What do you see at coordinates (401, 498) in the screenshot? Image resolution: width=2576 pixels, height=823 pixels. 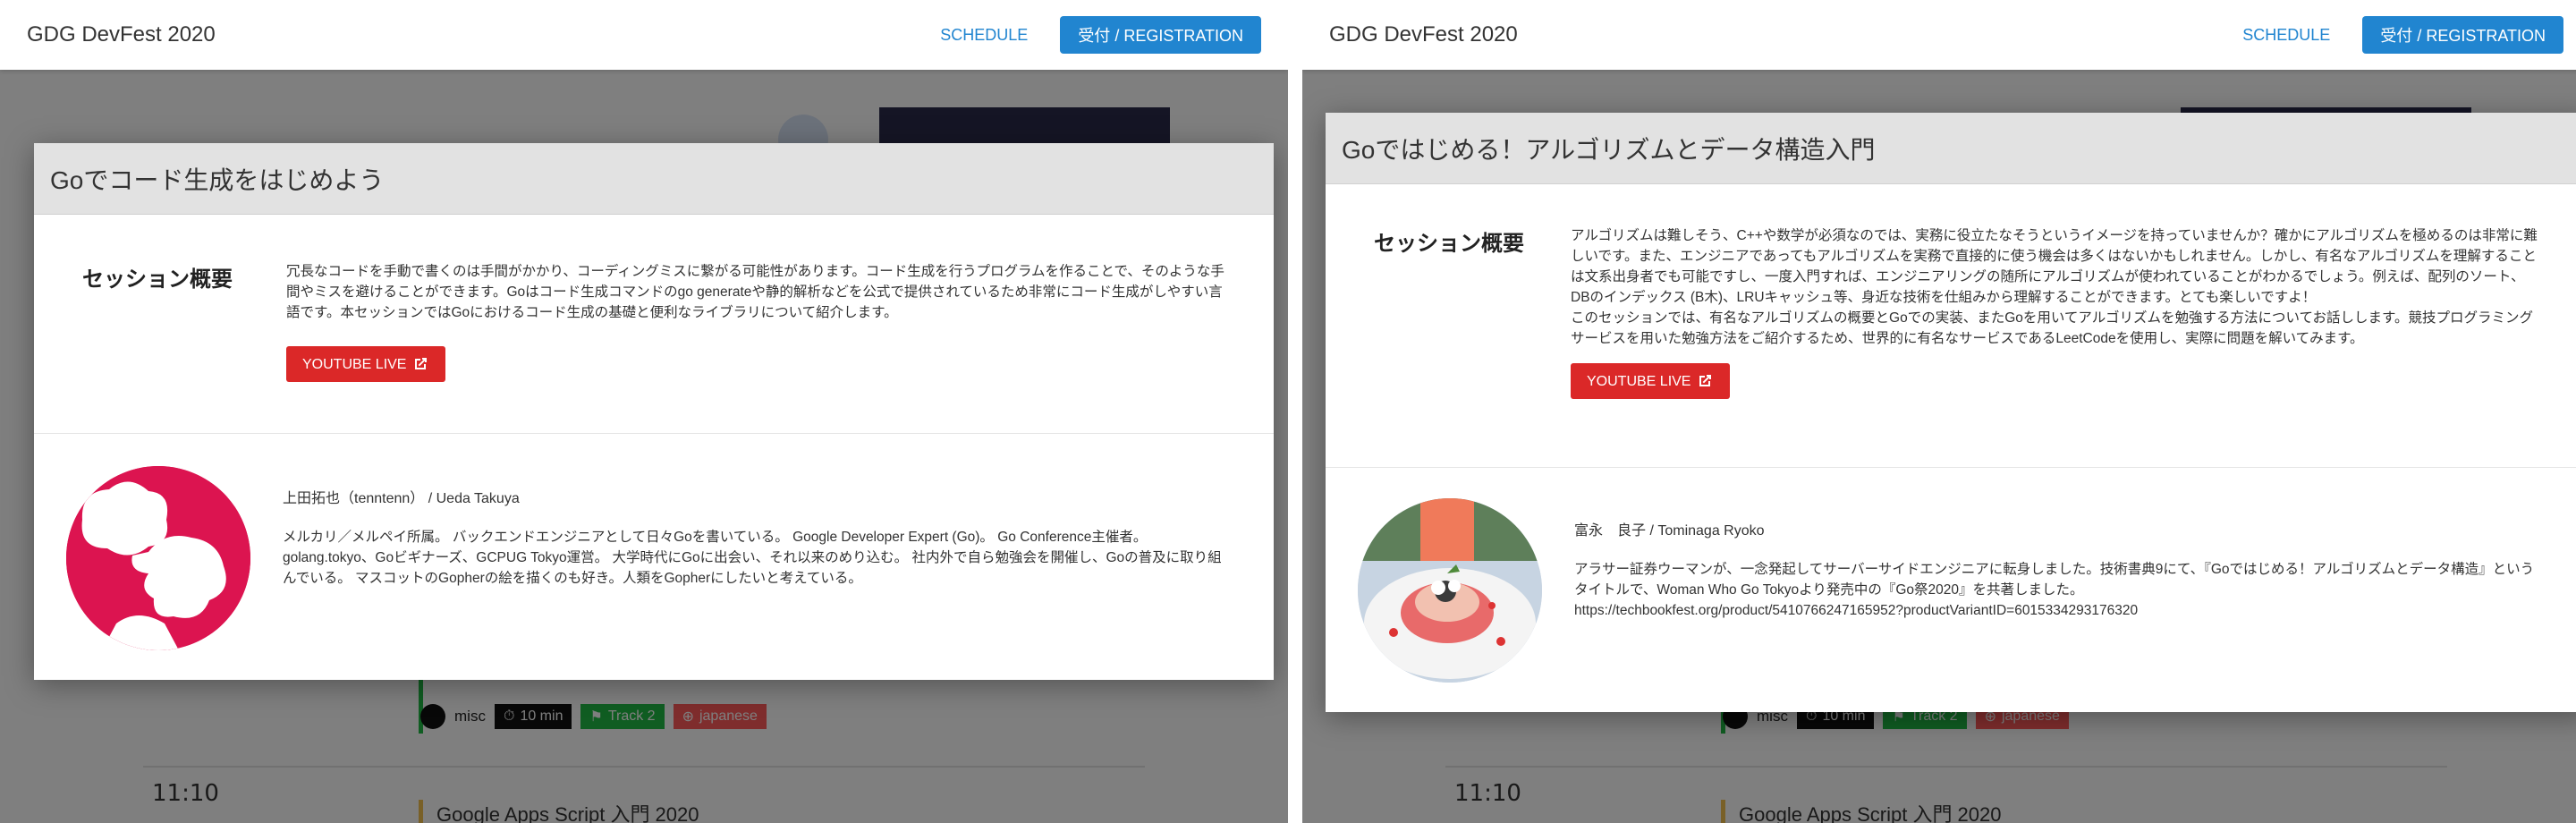 I see `speaker-name: 上田拓也（tenntenn） / Ueda Takuya` at bounding box center [401, 498].